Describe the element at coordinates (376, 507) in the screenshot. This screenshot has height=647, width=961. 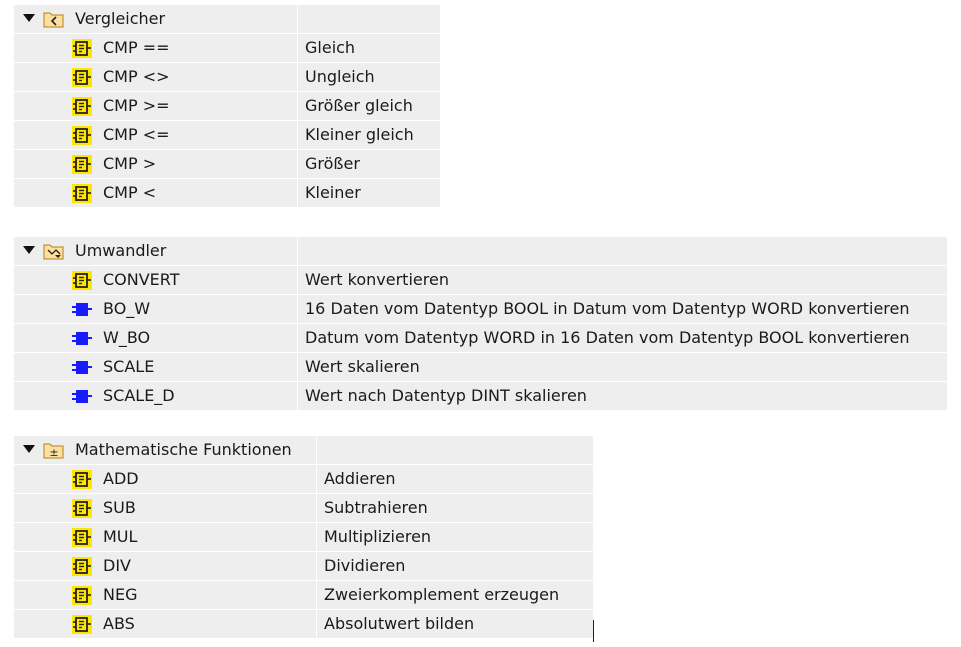
I see `instruction-description: Subtrahieren` at that location.